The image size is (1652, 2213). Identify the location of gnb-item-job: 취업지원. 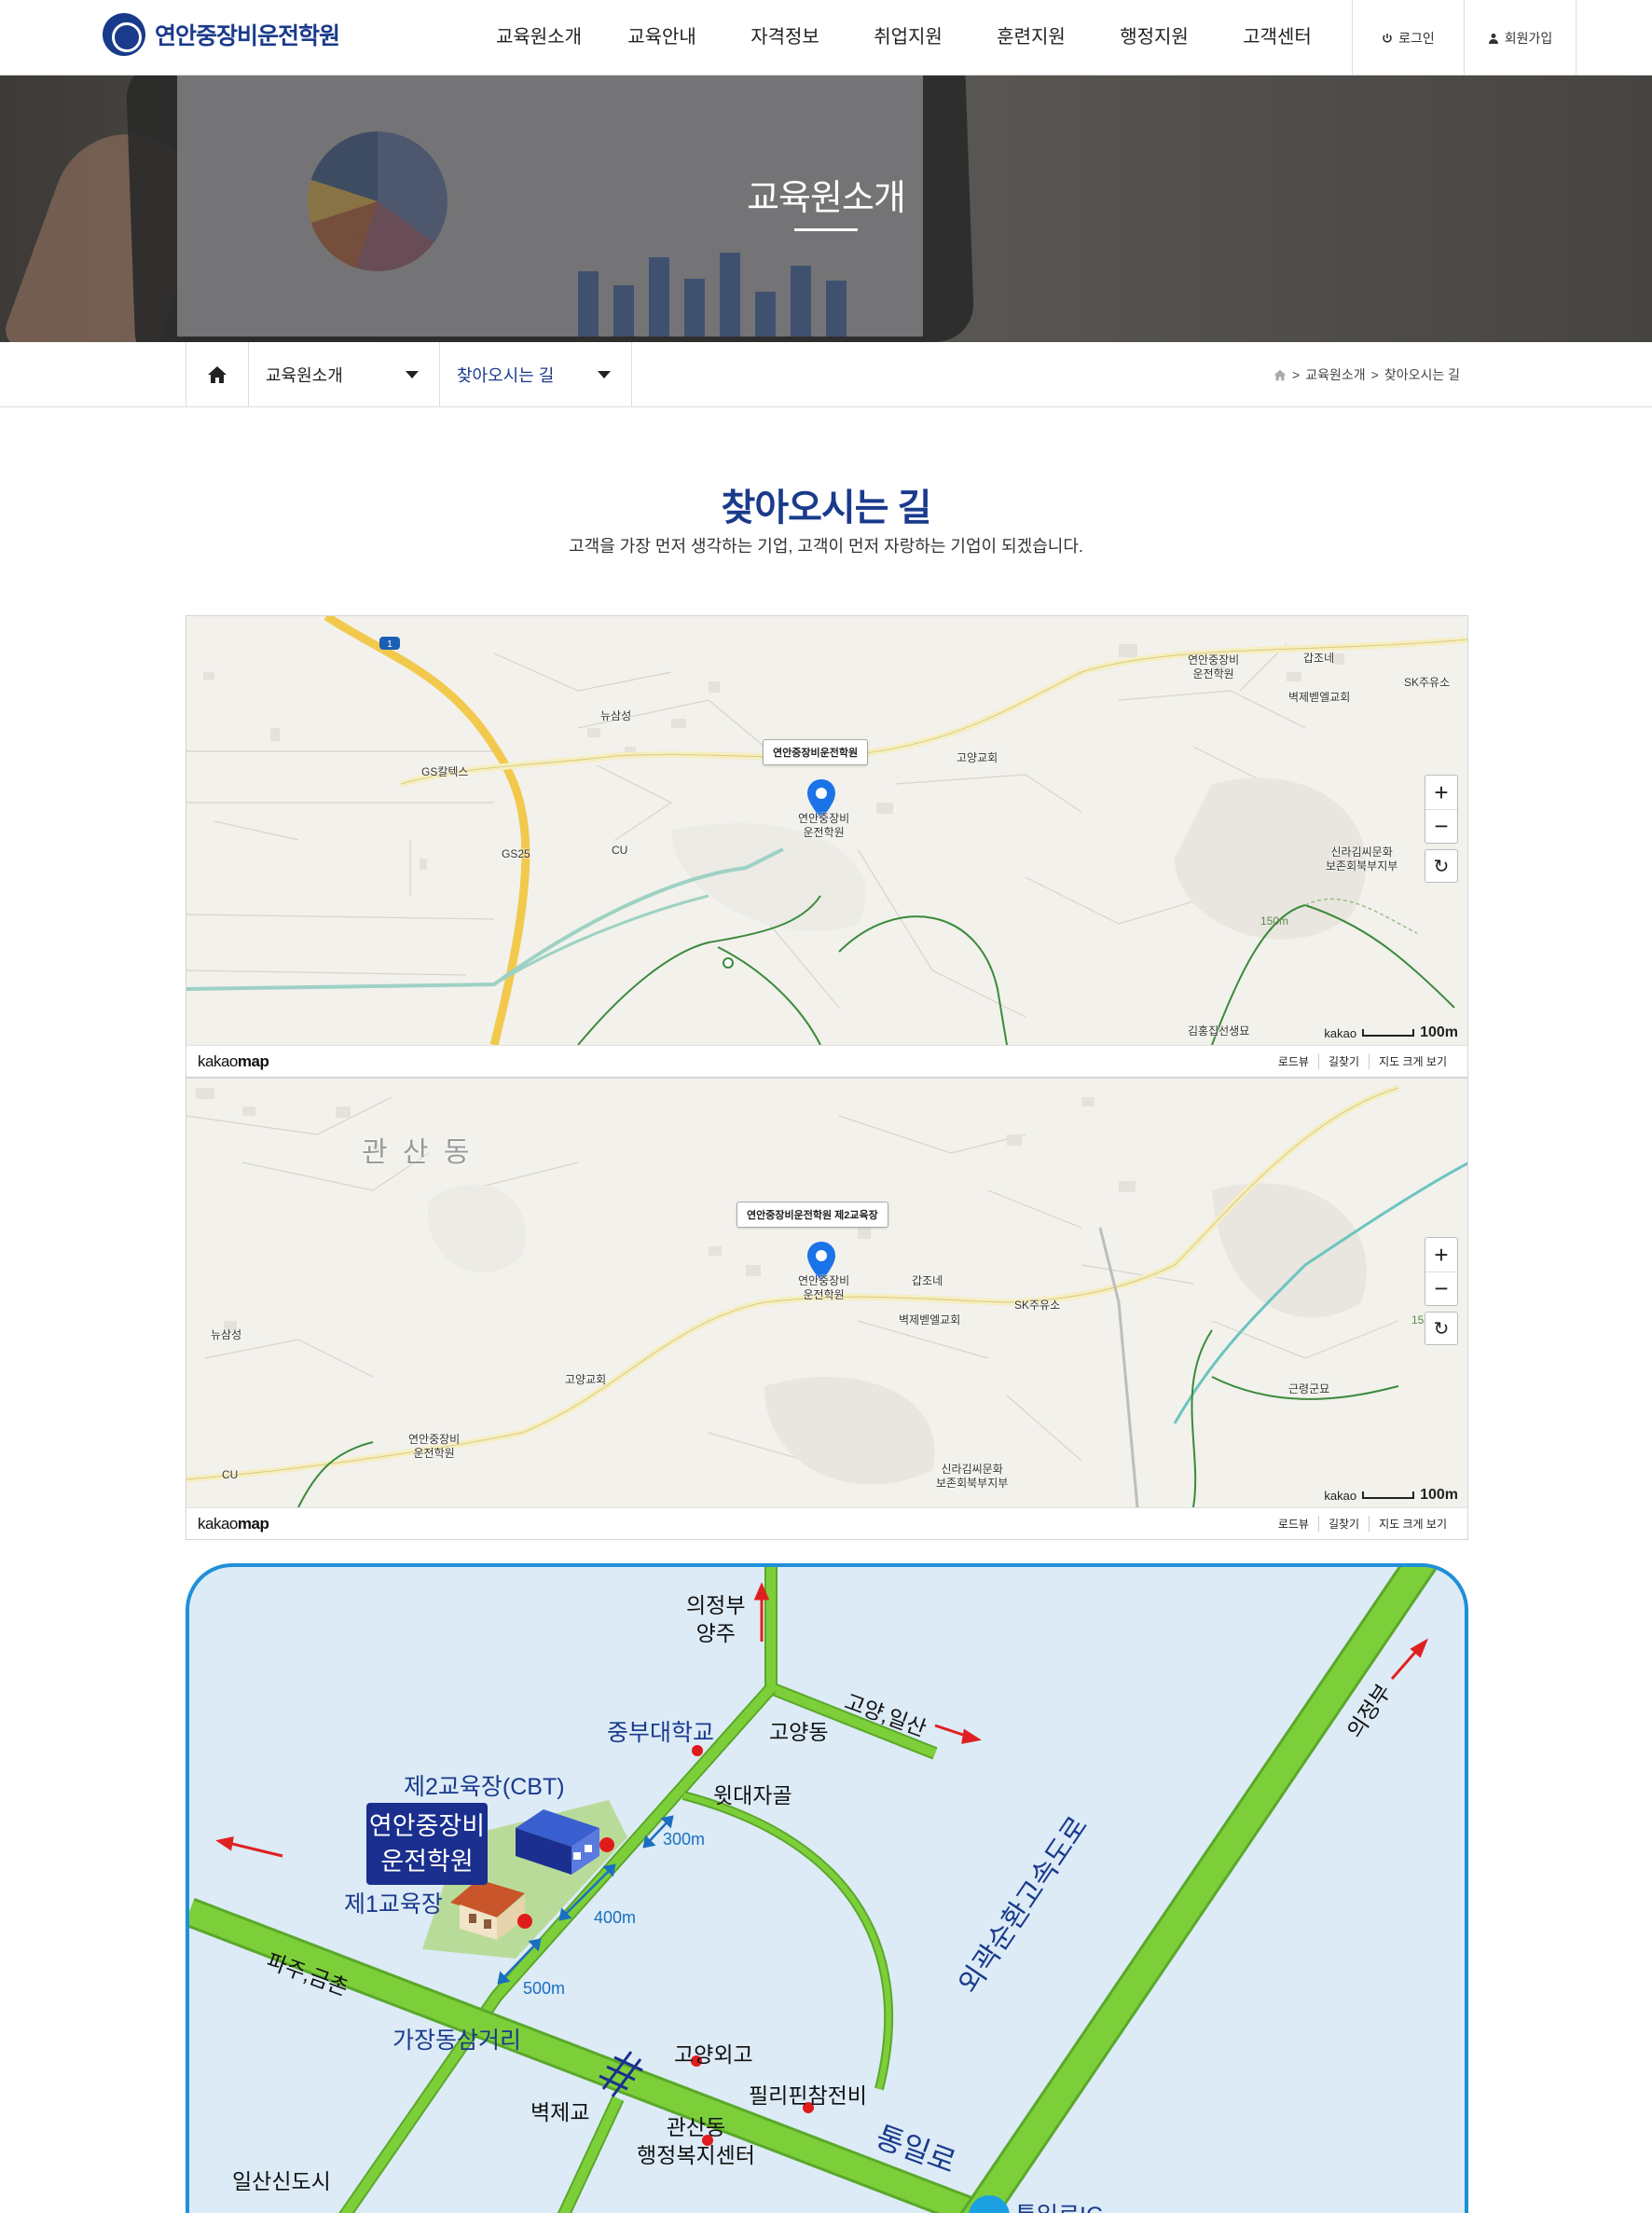
(909, 38).